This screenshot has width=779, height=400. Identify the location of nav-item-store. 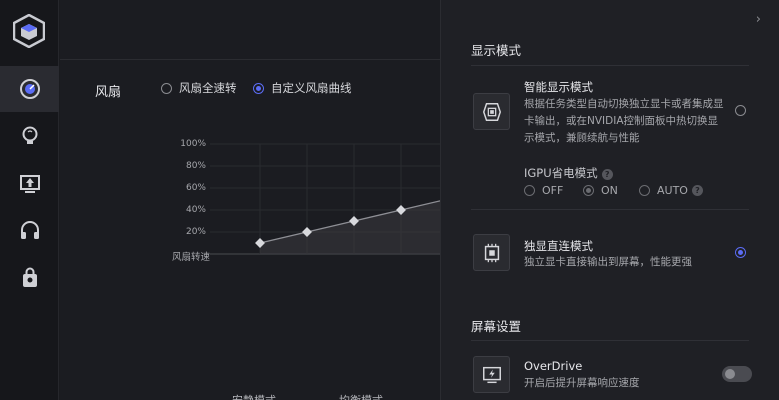
(29, 278).